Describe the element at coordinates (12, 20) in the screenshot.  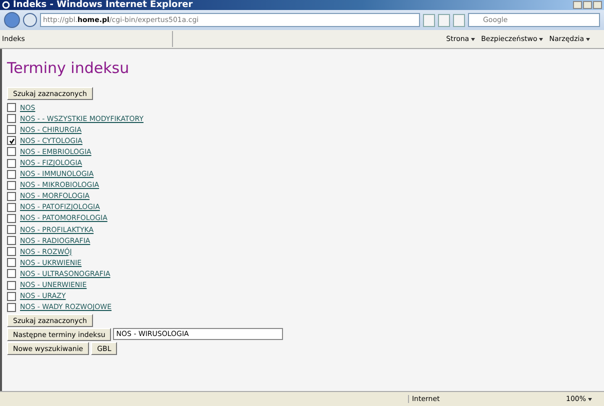
I see `back-button` at that location.